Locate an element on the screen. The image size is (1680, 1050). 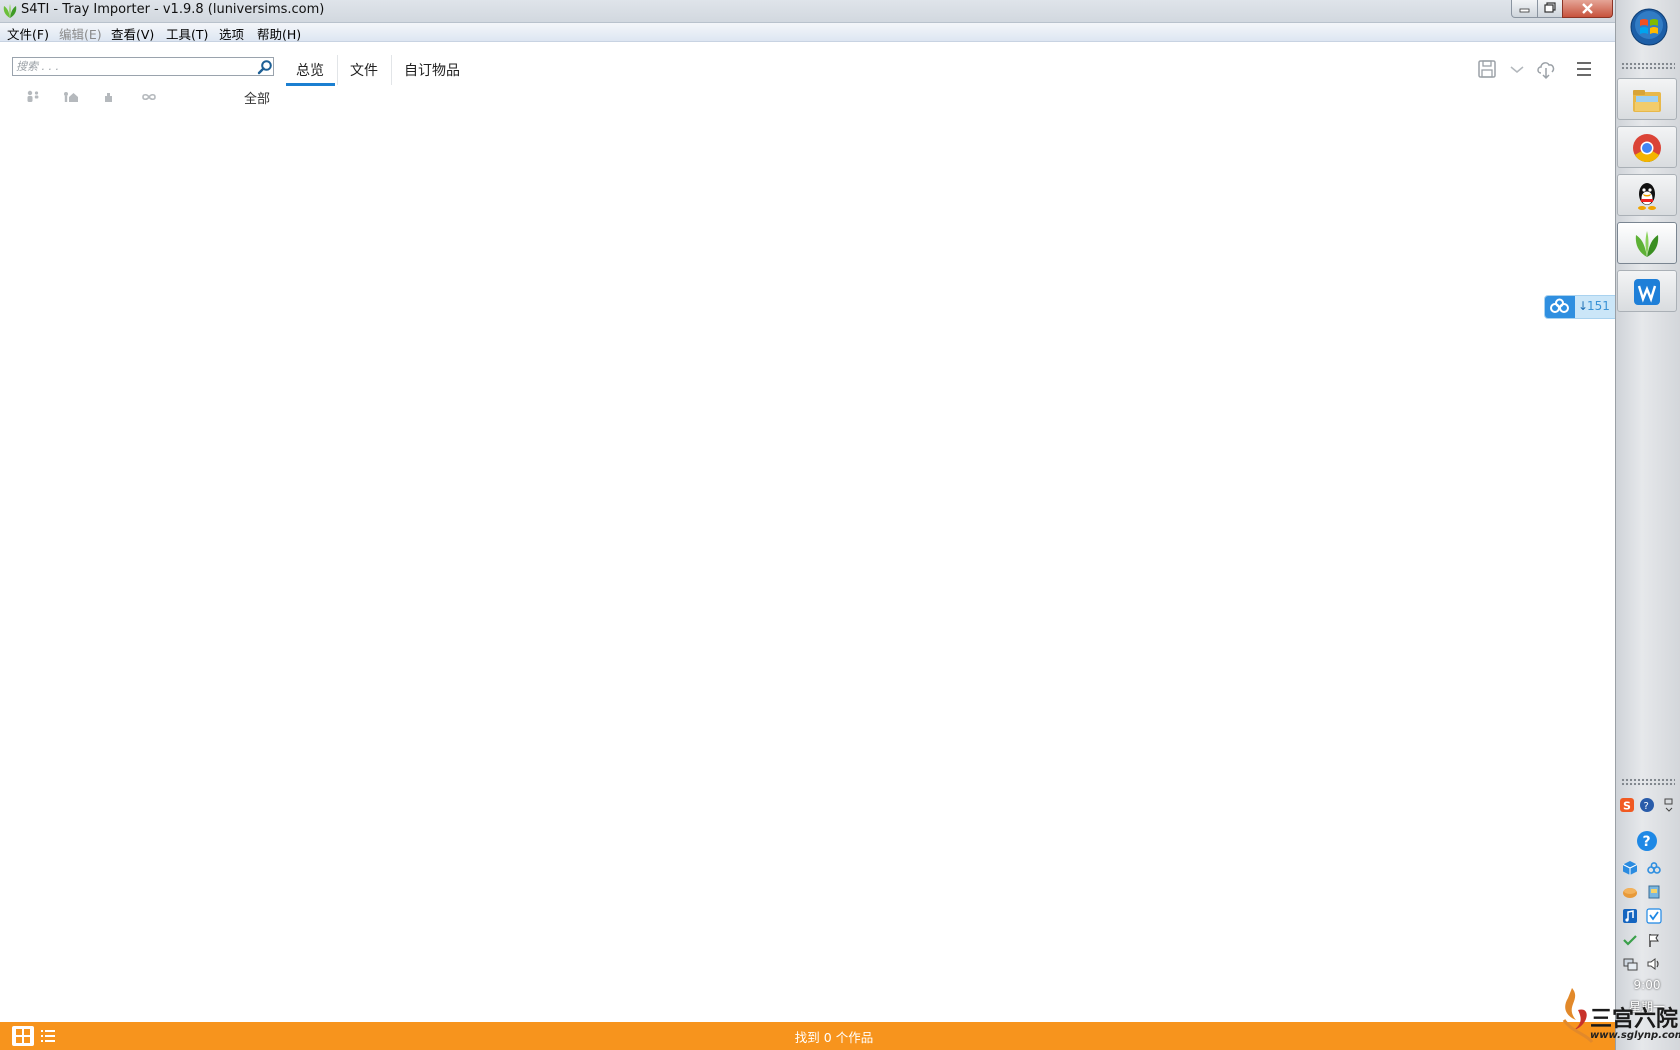
help-icon: ? is located at coordinates (1647, 841).